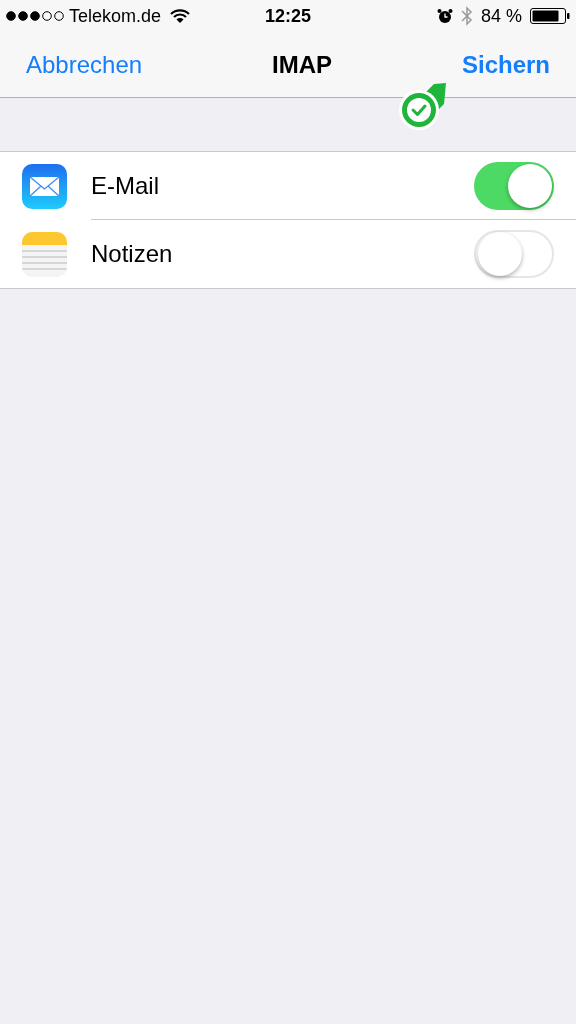 Image resolution: width=576 pixels, height=1024 pixels. What do you see at coordinates (550, 16) in the screenshot?
I see `battery-icon` at bounding box center [550, 16].